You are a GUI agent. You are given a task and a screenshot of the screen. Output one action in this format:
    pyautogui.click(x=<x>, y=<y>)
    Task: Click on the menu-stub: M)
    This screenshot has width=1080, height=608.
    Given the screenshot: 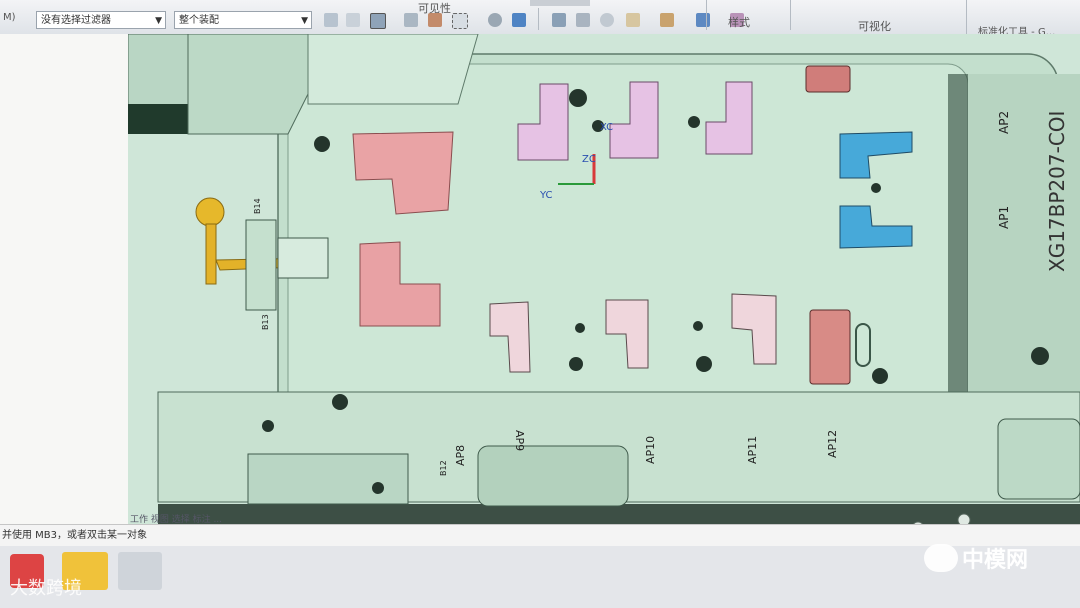 What is the action you would take?
    pyautogui.click(x=9, y=17)
    